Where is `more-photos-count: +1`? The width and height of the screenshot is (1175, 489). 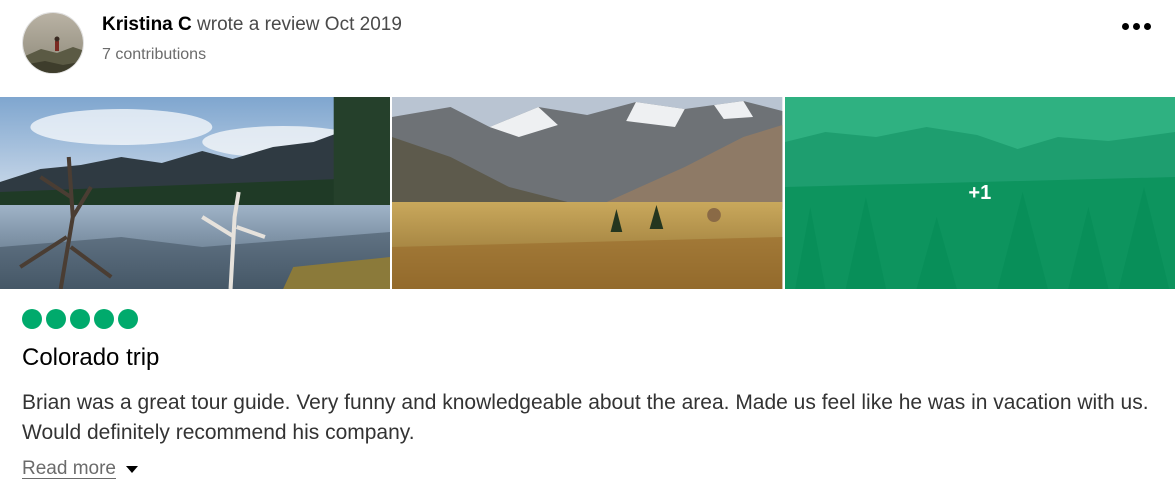 more-photos-count: +1 is located at coordinates (980, 192).